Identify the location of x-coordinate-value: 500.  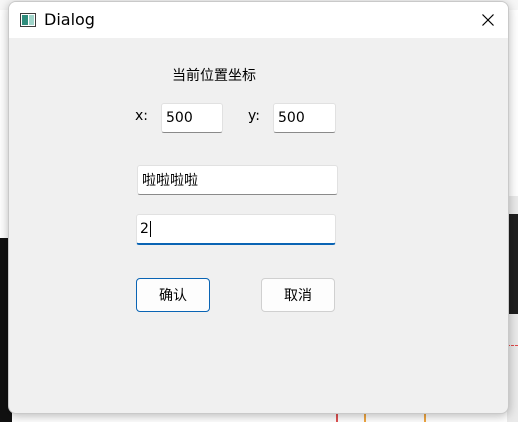
(179, 118).